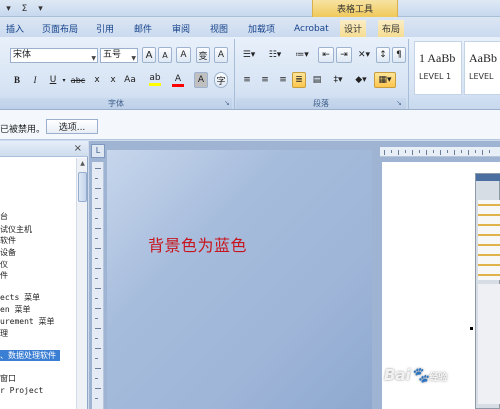  Describe the element at coordinates (30, 355) in the screenshot. I see `nav-item-selected: 、数据处理软件` at that location.